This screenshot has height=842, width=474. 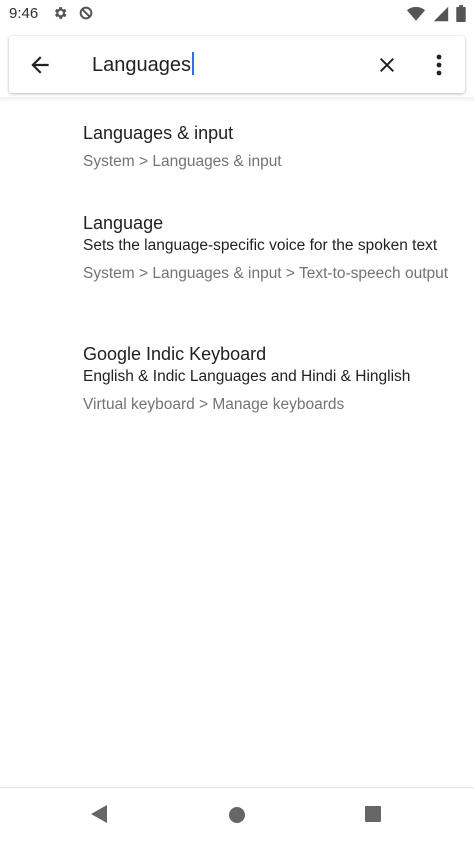 I want to click on battery-icon, so click(x=461, y=16).